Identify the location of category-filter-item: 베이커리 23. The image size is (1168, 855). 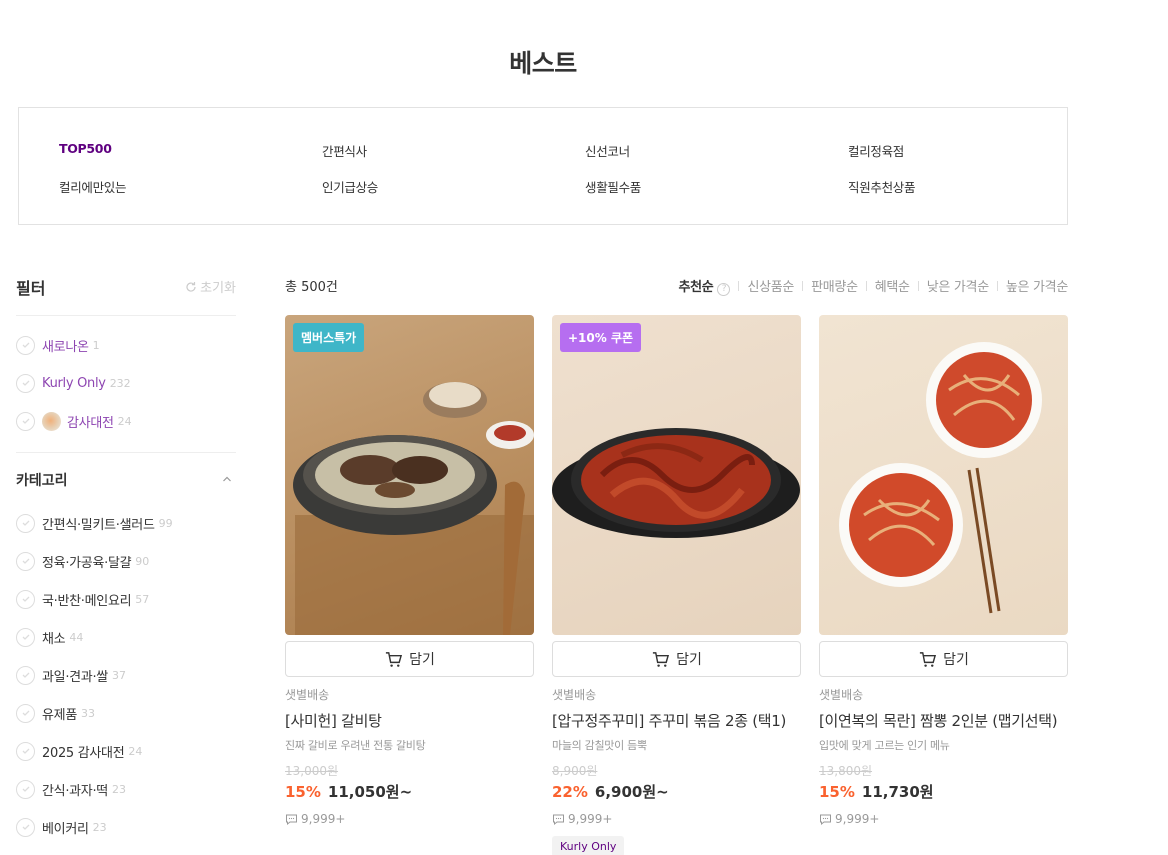
(61, 827).